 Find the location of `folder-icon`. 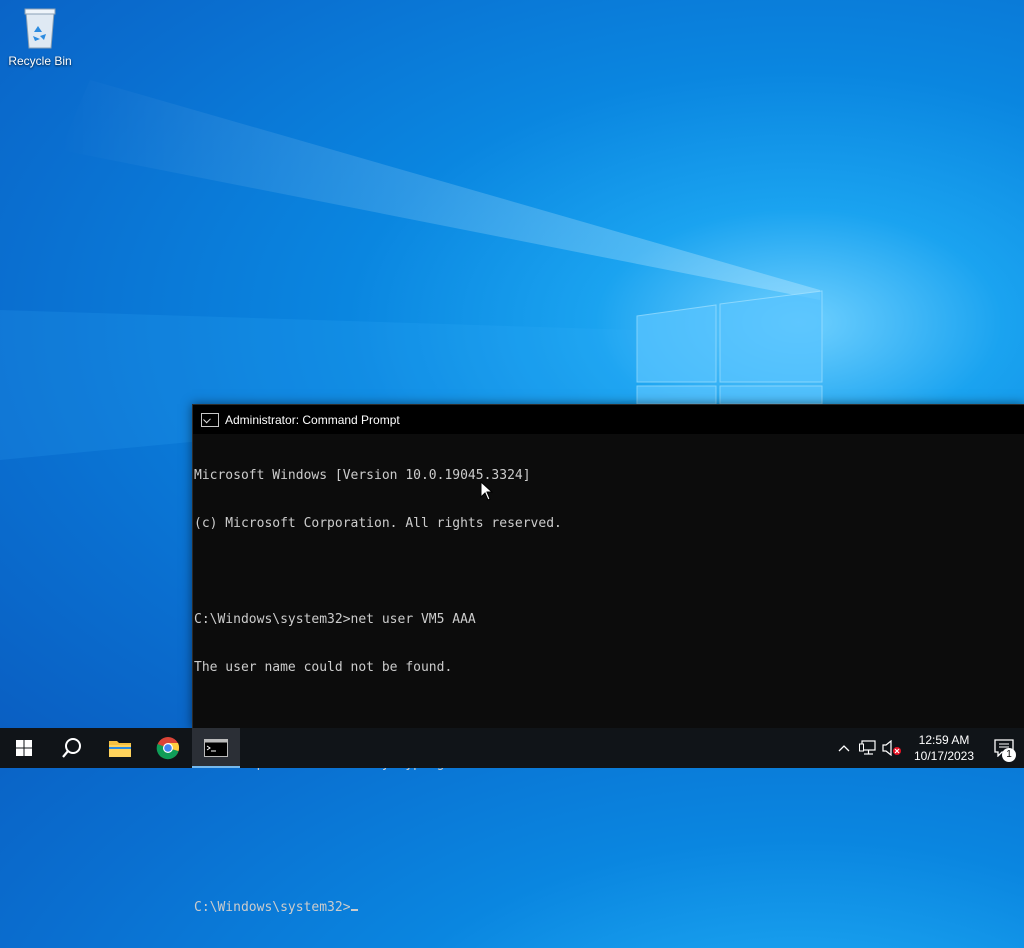

folder-icon is located at coordinates (120, 749).